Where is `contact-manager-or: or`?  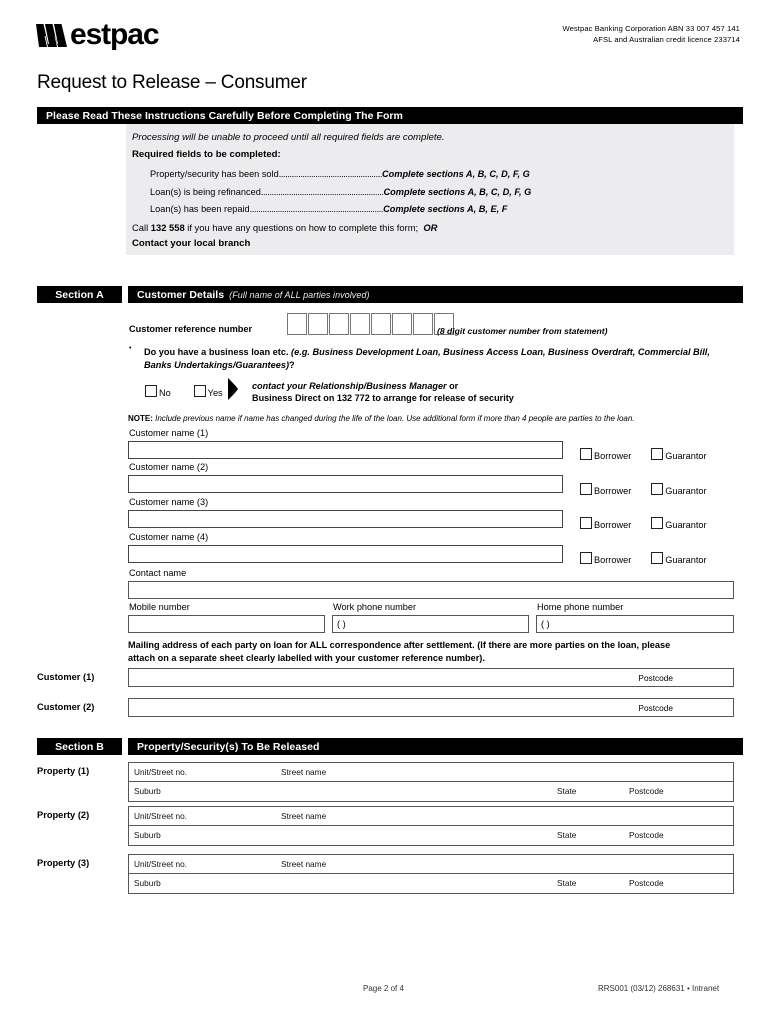 contact-manager-or: or is located at coordinates (454, 386).